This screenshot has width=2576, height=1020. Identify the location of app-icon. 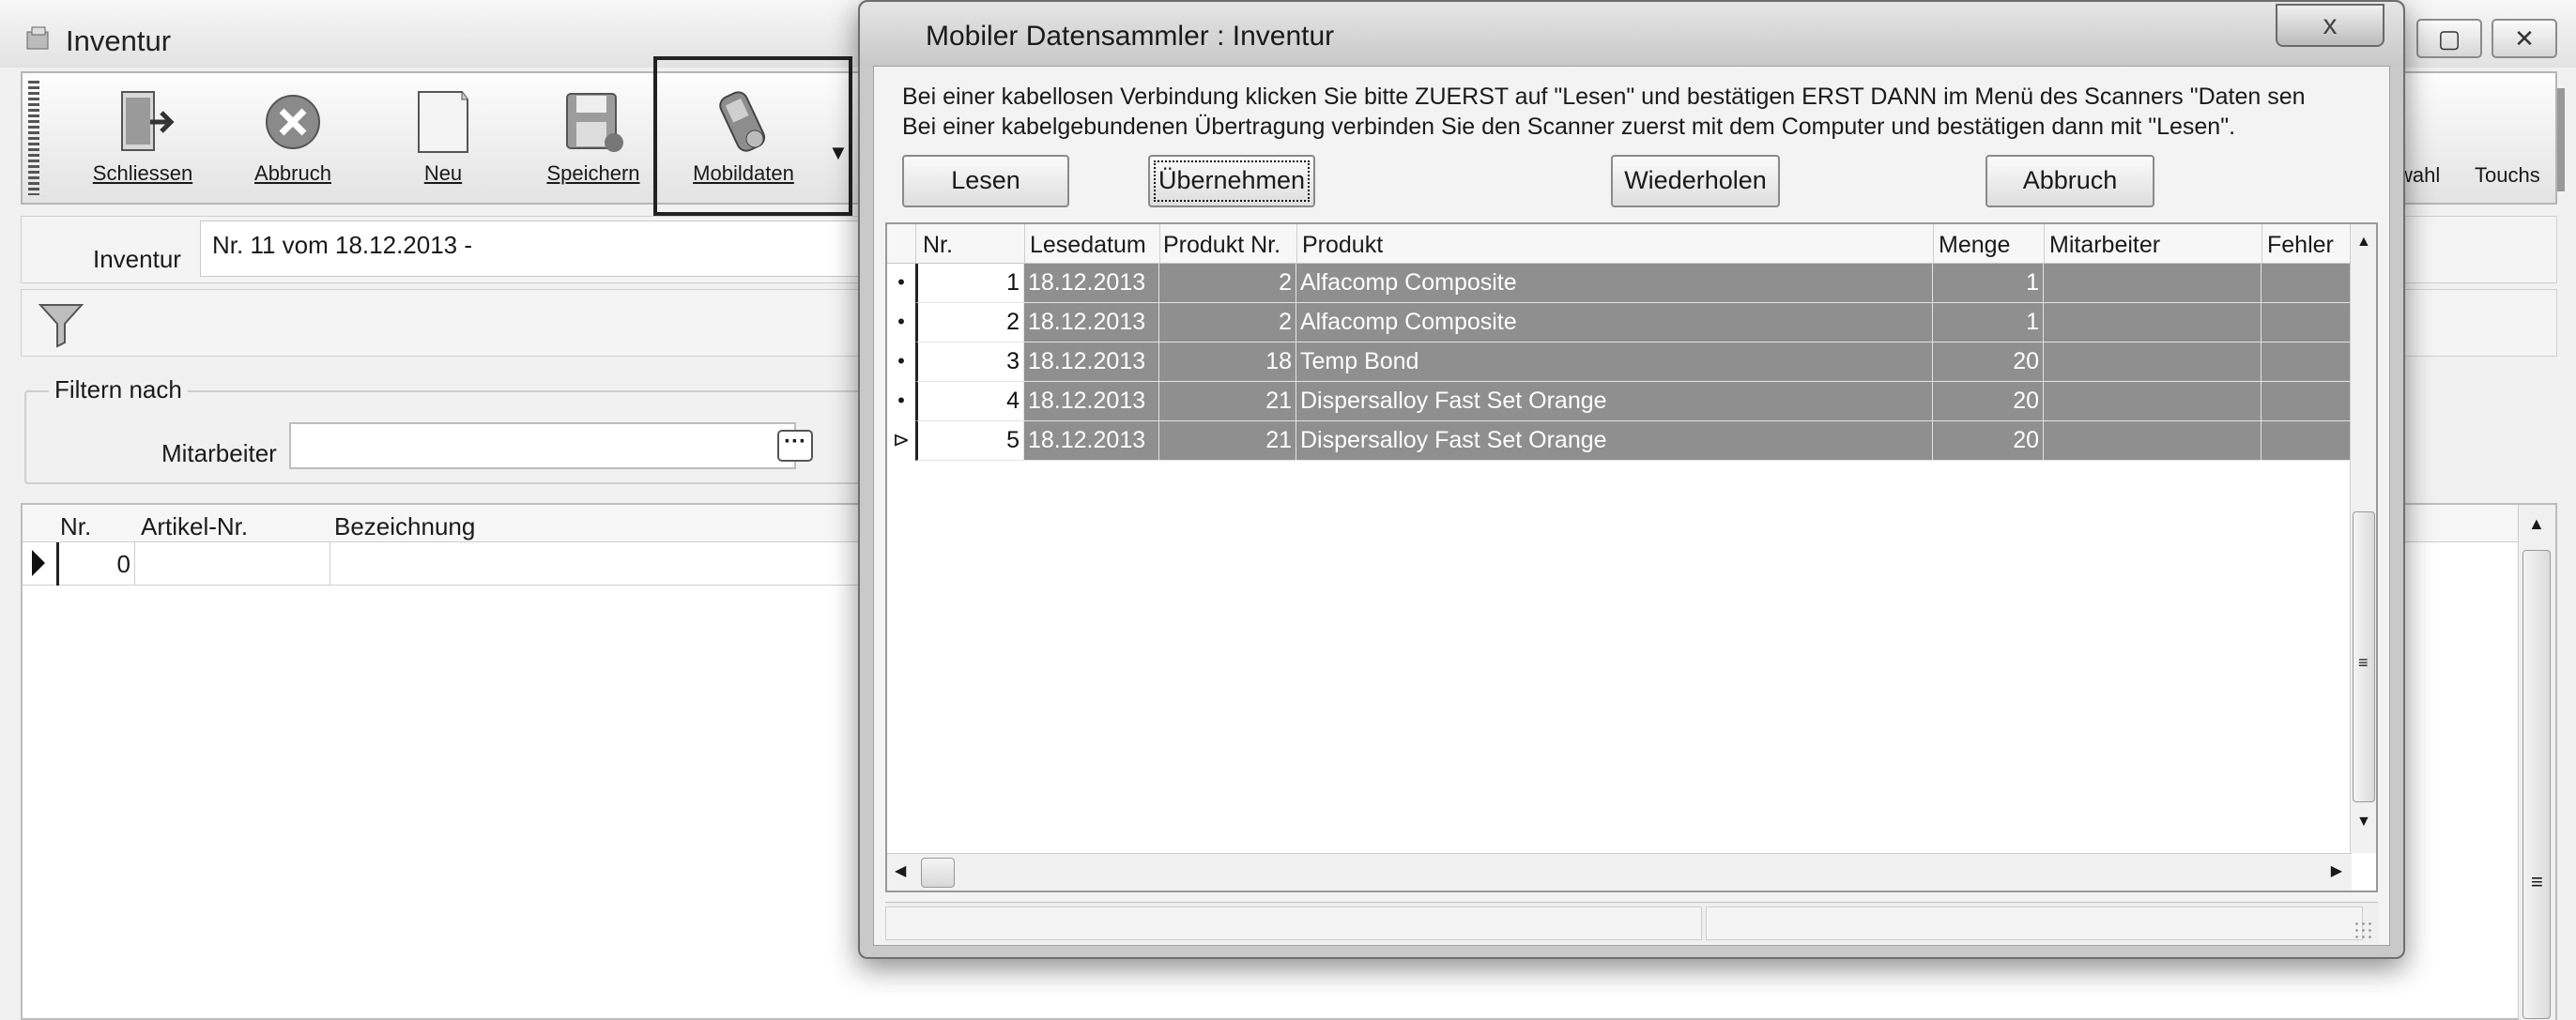
(38, 38).